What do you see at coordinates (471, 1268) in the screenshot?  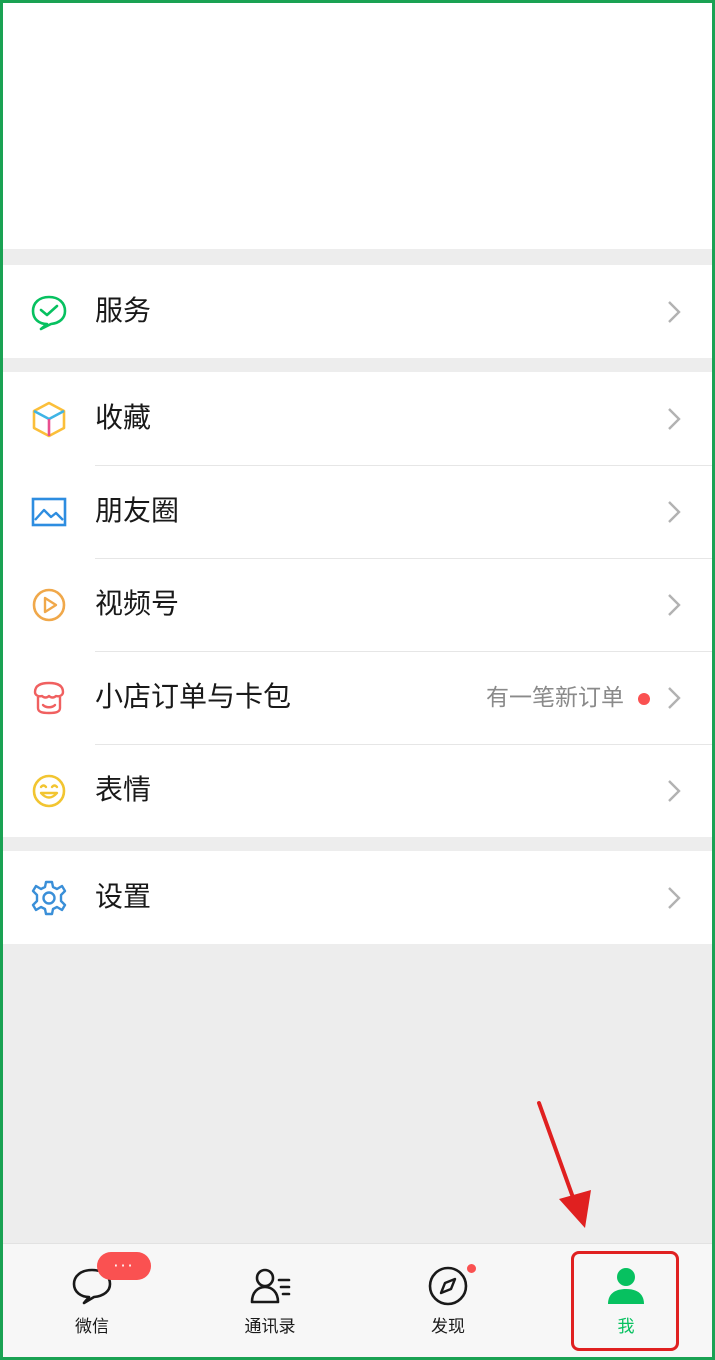 I see `discover-notification-dot` at bounding box center [471, 1268].